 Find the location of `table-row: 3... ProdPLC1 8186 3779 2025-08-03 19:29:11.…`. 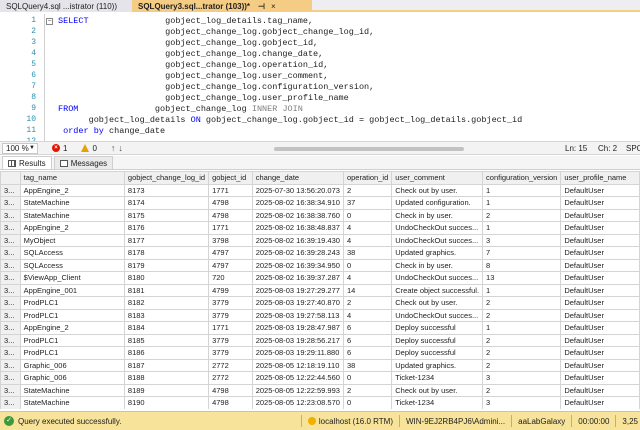

table-row: 3... ProdPLC1 8186 3779 2025-08-03 19:29:11.… is located at coordinates (320, 353).